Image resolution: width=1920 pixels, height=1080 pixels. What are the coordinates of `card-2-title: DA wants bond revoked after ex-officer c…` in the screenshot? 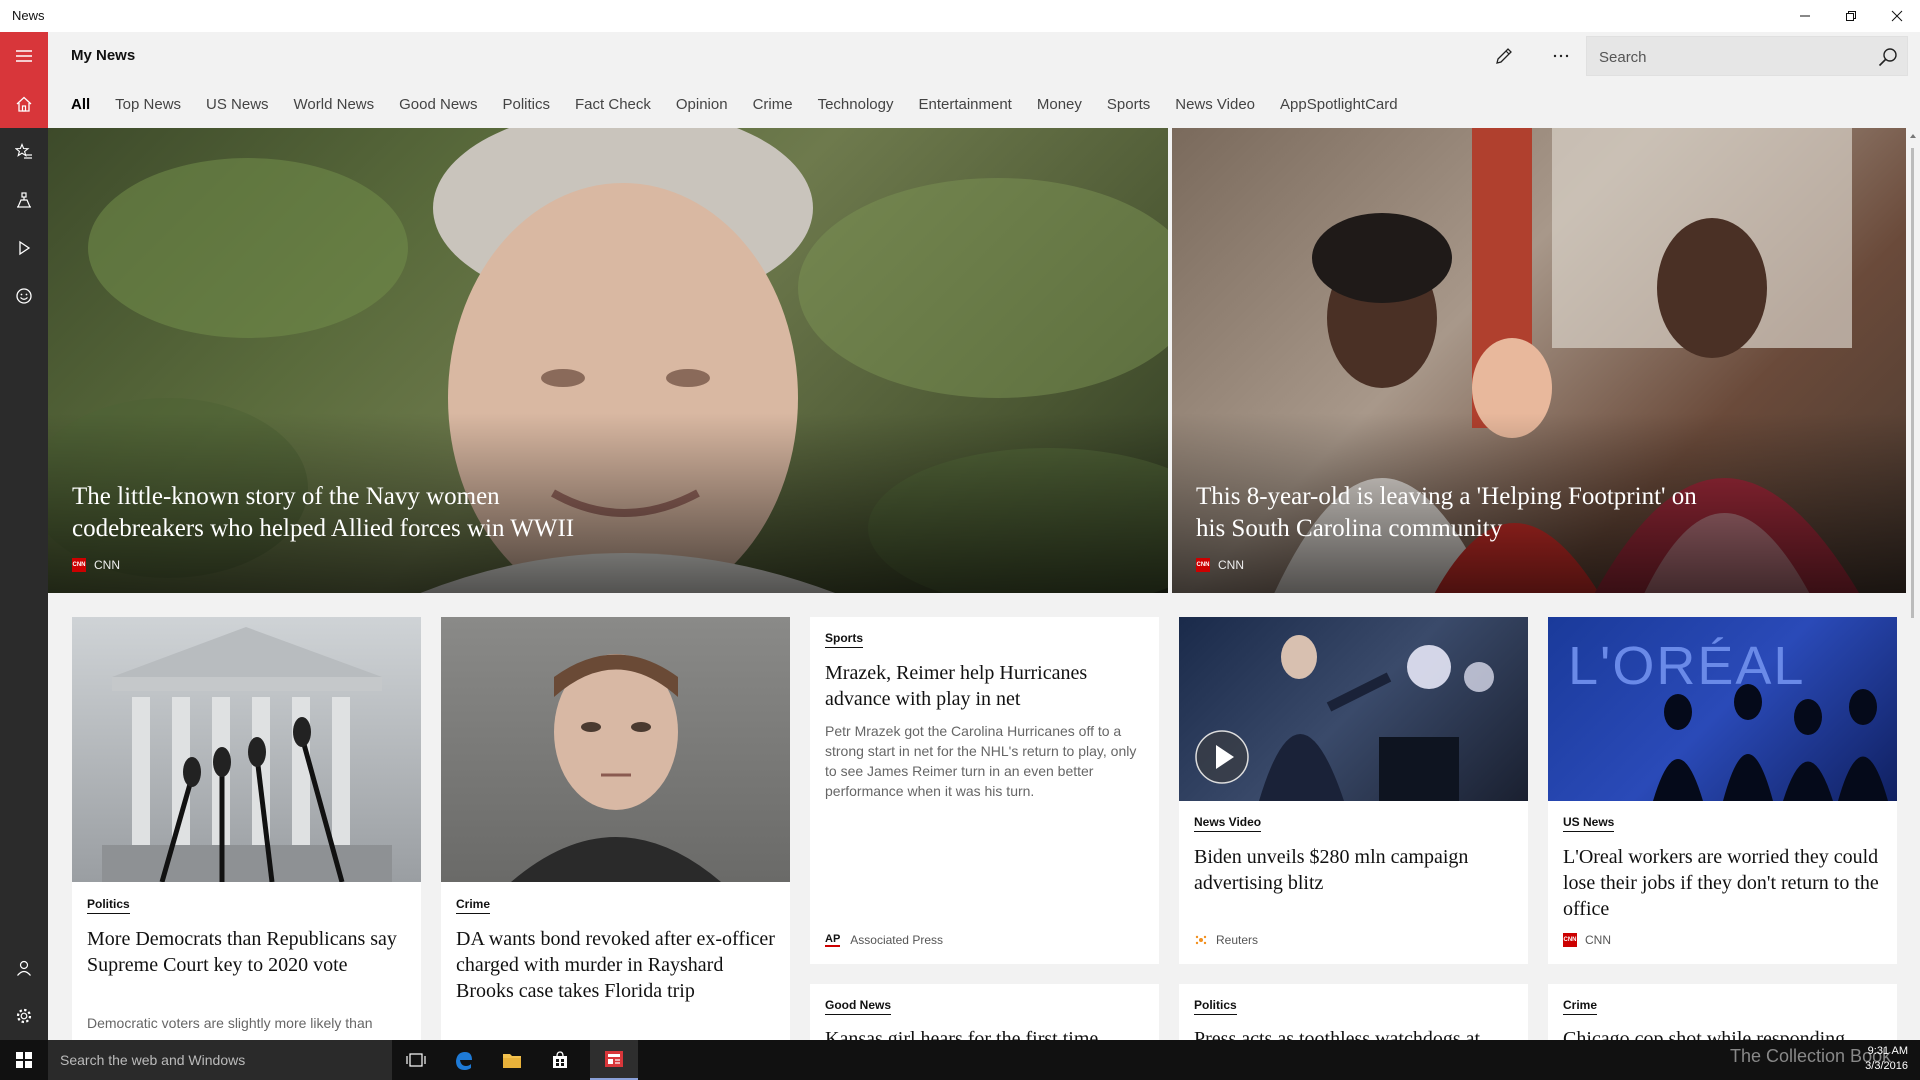 It's located at (616, 965).